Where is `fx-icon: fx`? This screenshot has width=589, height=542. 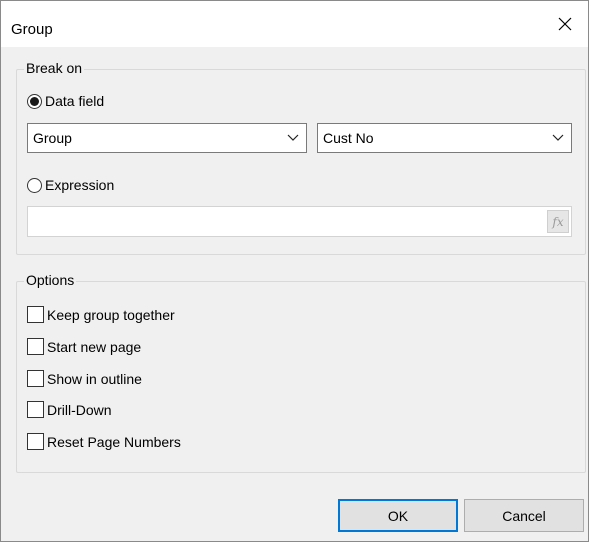 fx-icon: fx is located at coordinates (558, 221).